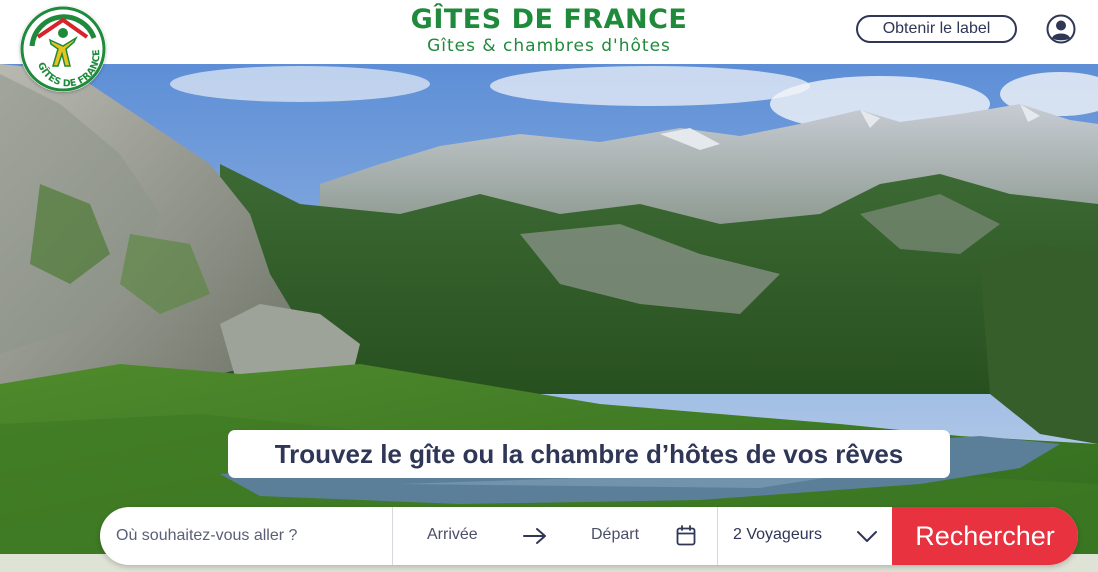  I want to click on user-circle-icon, so click(1061, 29).